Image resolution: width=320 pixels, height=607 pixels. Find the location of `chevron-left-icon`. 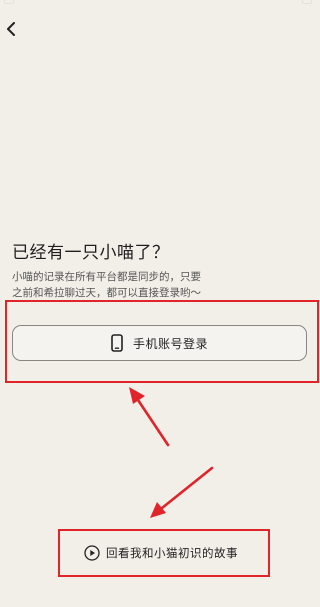

chevron-left-icon is located at coordinates (11, 29).